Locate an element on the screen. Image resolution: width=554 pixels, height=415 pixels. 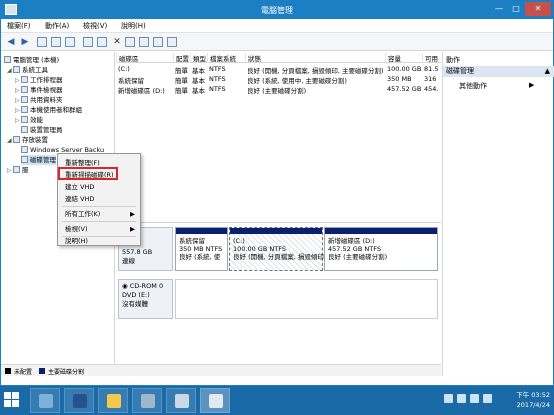
taskbar-computer-management is located at coordinates (215, 400).